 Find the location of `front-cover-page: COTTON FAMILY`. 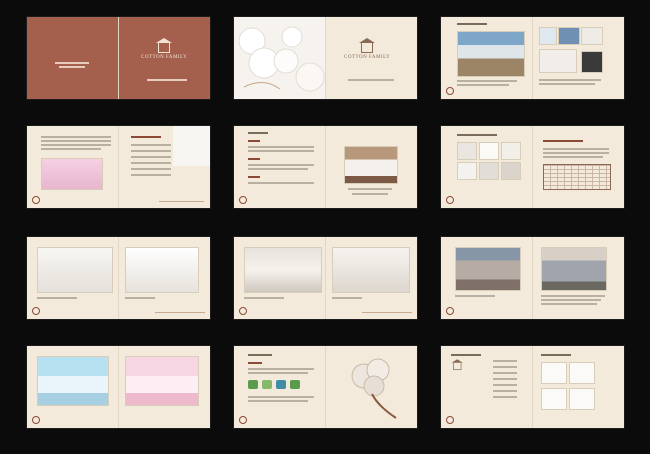

front-cover-page: COTTON FAMILY is located at coordinates (164, 58).